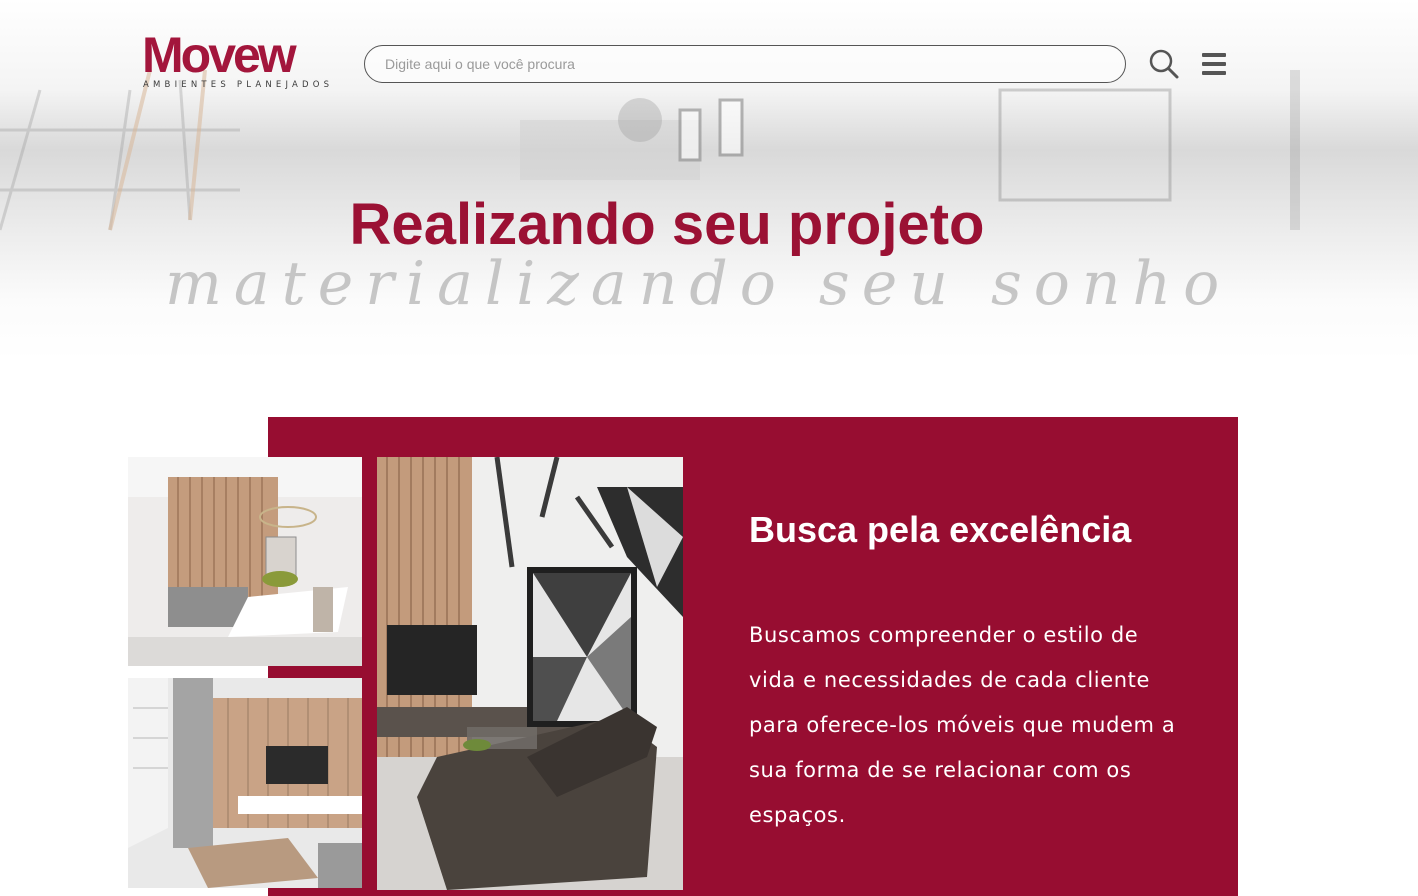 The image size is (1418, 896). I want to click on search-button, so click(1164, 64).